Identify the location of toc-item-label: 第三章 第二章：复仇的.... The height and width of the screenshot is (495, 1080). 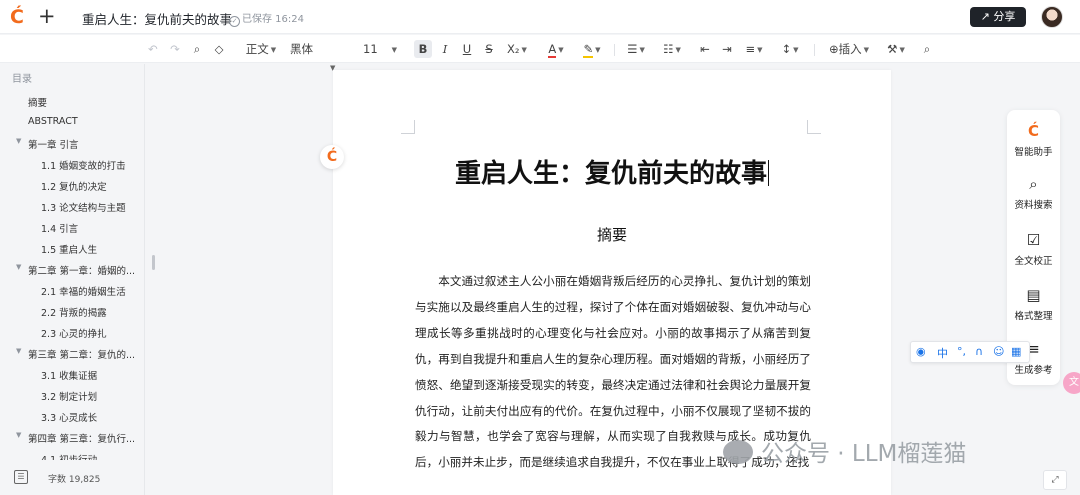
(82, 355).